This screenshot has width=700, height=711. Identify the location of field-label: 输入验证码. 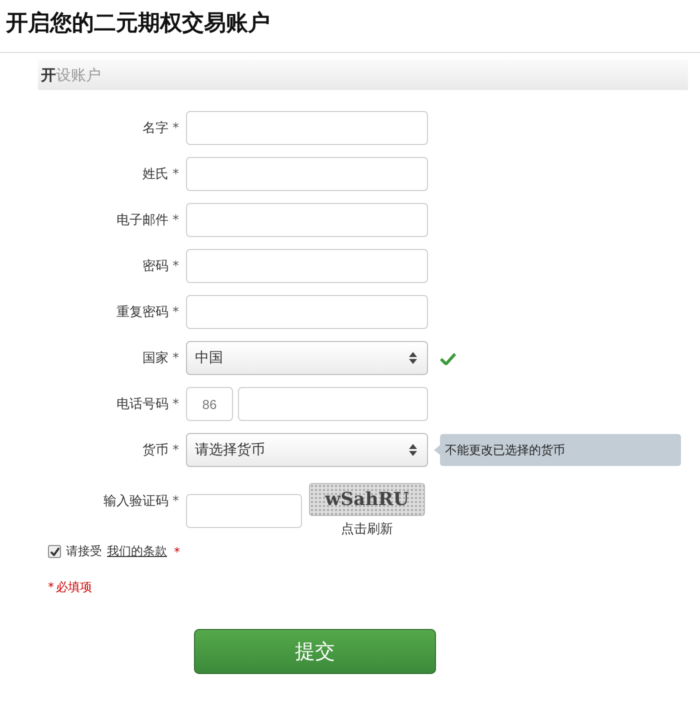
(136, 501).